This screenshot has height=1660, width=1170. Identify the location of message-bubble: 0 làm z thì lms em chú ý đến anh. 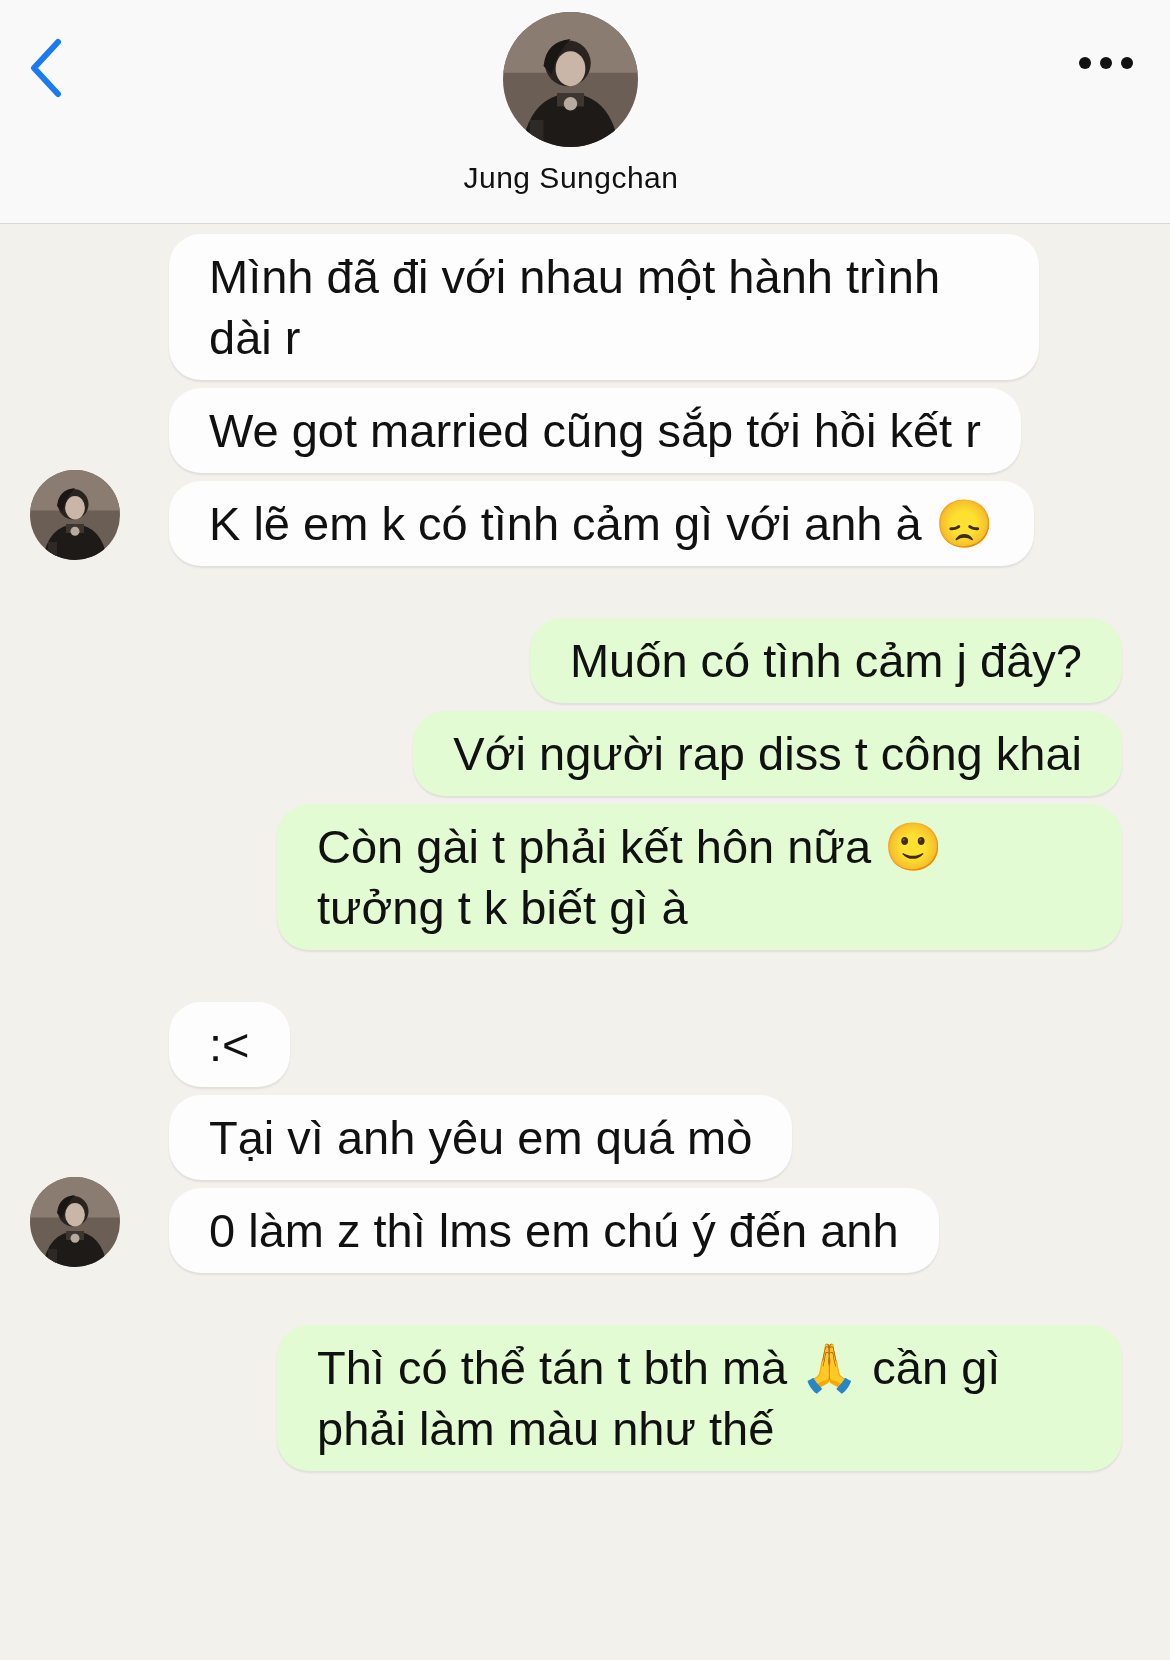
(554, 1230).